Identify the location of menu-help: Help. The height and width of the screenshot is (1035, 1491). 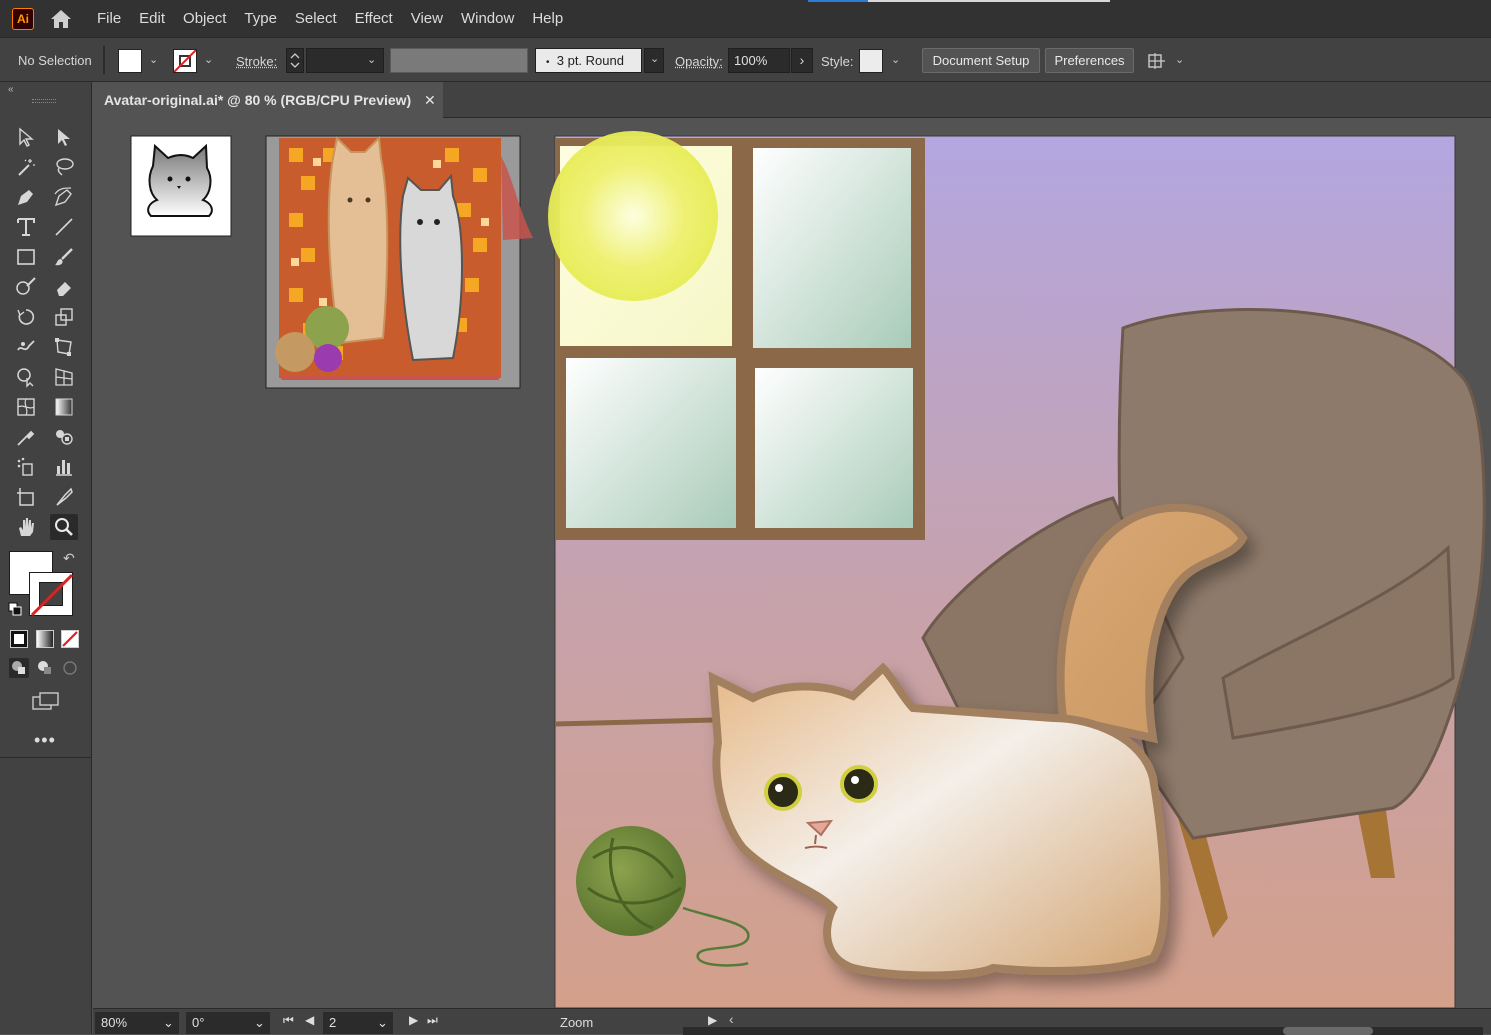
(547, 18).